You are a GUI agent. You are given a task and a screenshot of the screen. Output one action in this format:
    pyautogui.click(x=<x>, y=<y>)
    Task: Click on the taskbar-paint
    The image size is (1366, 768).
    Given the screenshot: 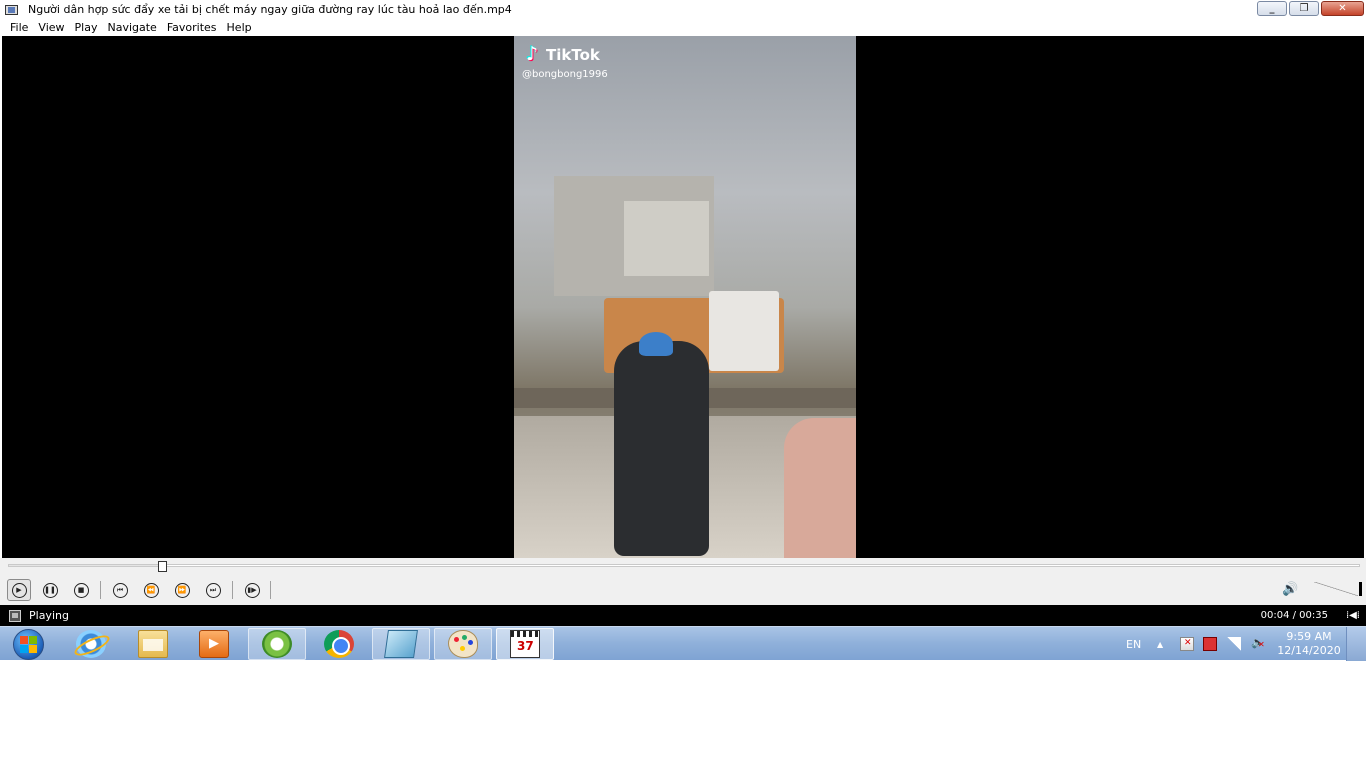 What is the action you would take?
    pyautogui.click(x=463, y=644)
    